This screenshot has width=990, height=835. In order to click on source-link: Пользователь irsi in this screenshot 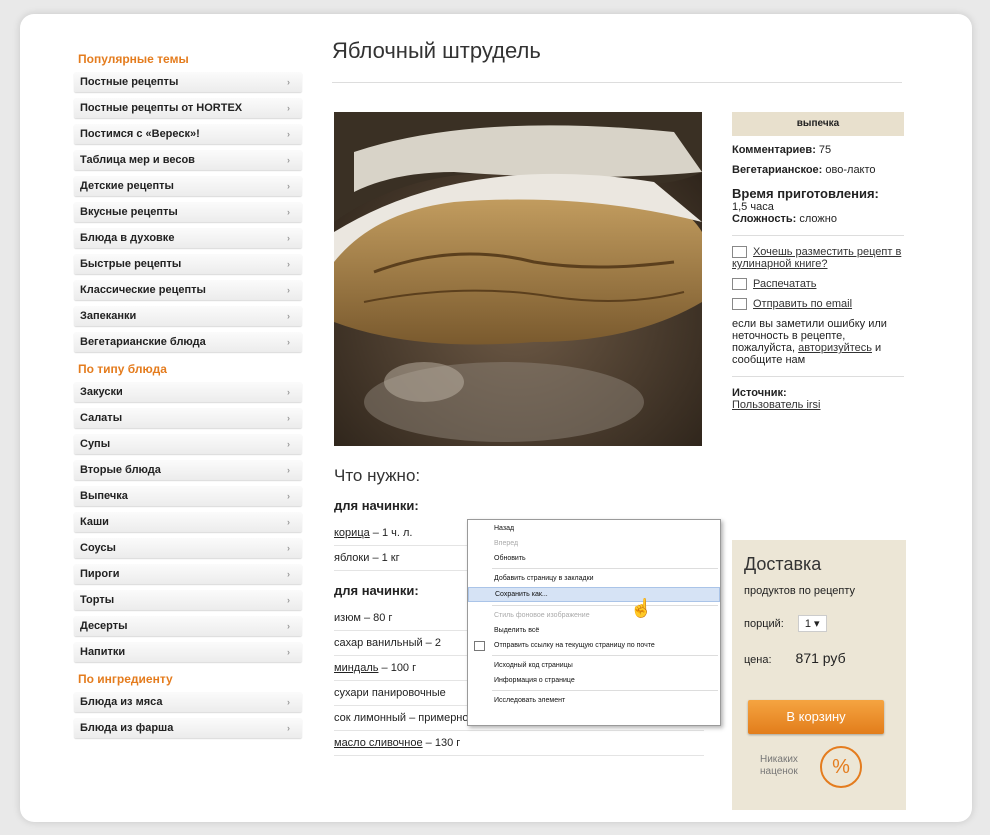, I will do `click(818, 405)`.